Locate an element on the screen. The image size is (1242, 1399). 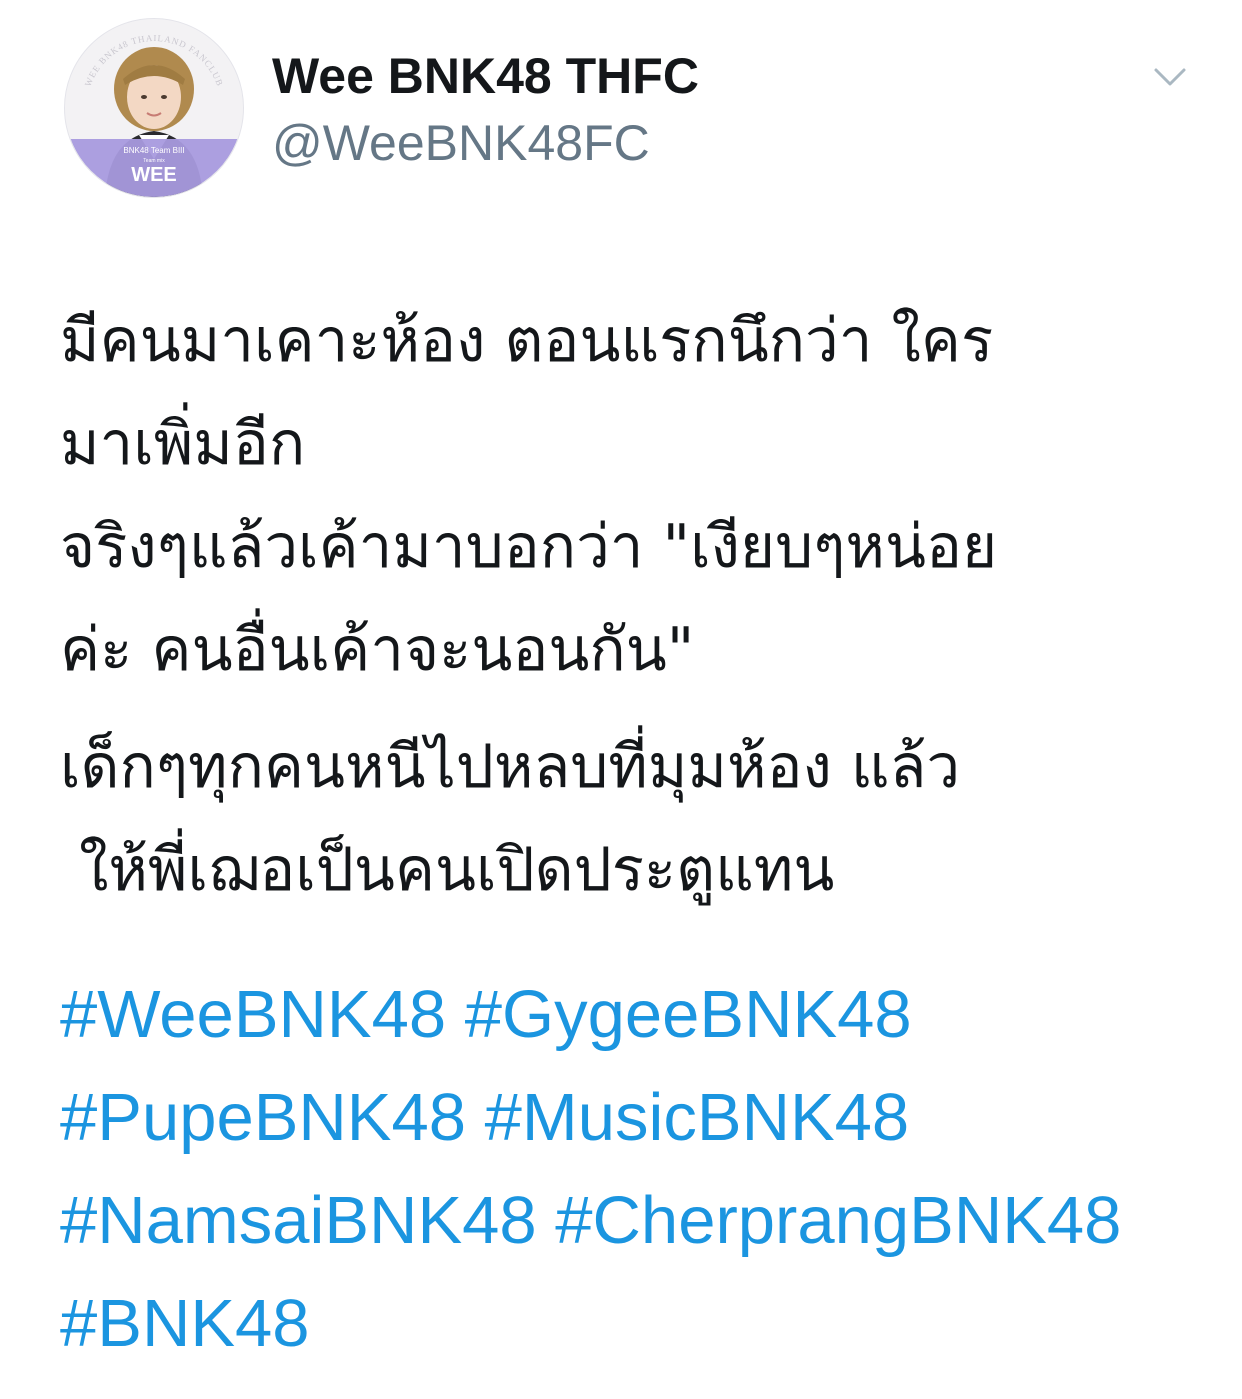
hashtag-link: #NamsaiBNK48 is located at coordinates (298, 1220).